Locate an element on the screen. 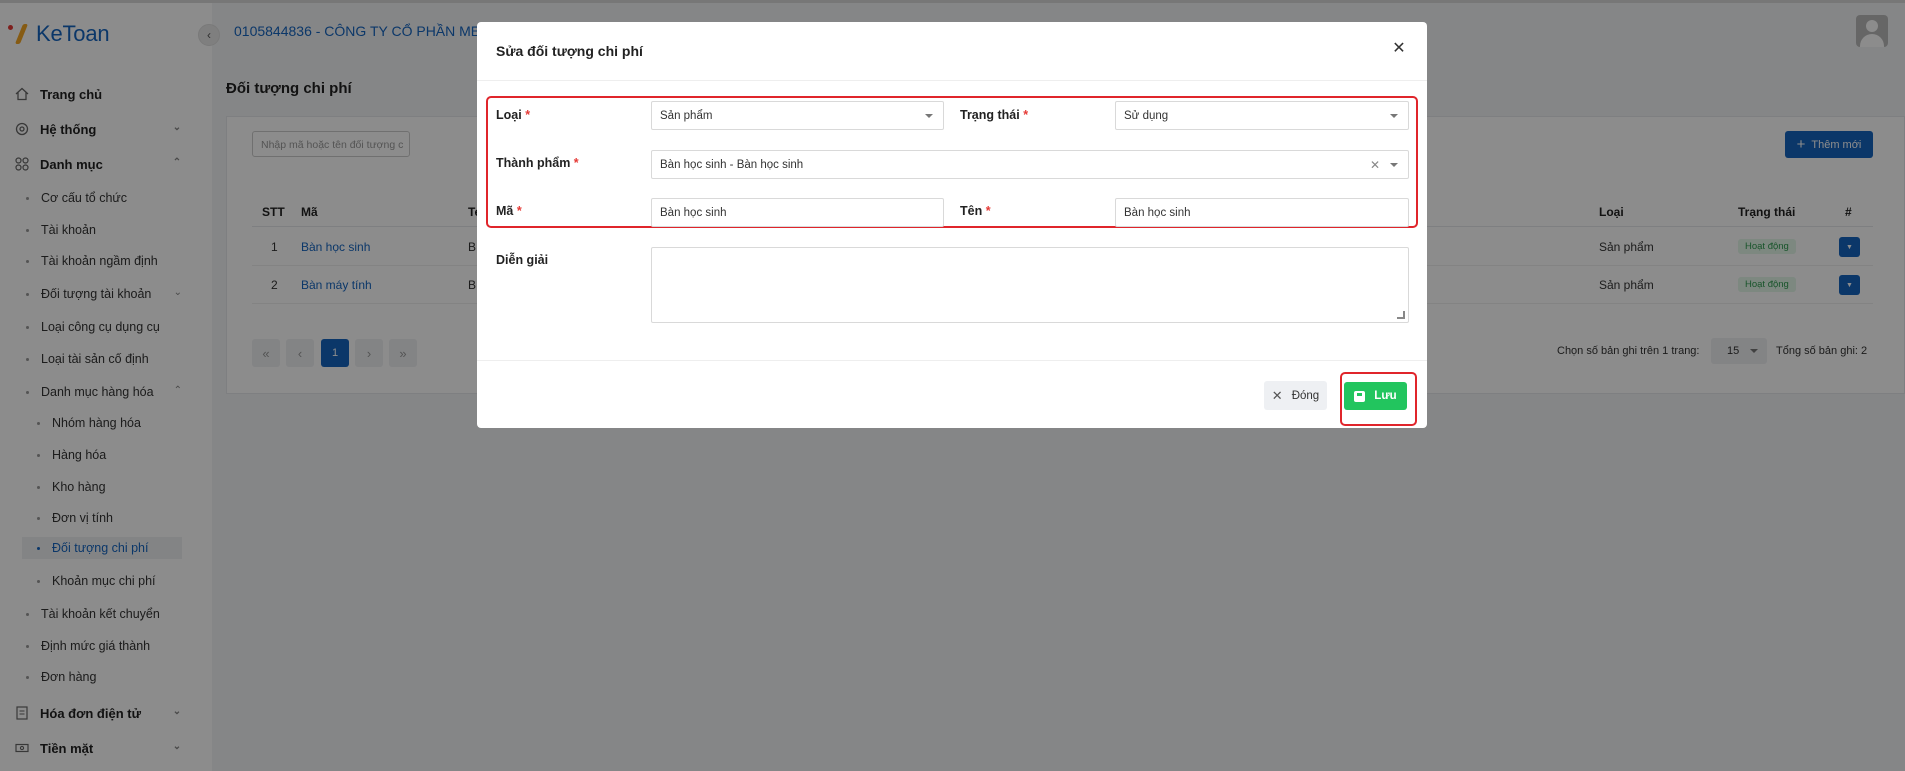 The width and height of the screenshot is (1905, 771). close-button: ✕ Đóng is located at coordinates (1295, 395).